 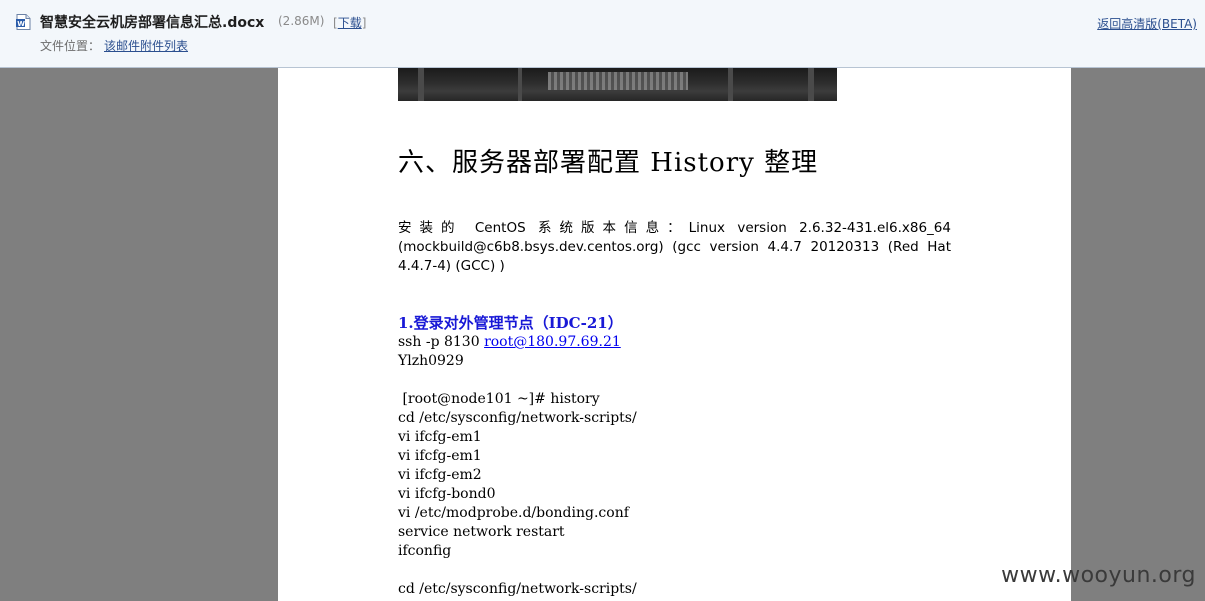 What do you see at coordinates (499, 399) in the screenshot?
I see `history-line: [root@node101 ~]# history` at bounding box center [499, 399].